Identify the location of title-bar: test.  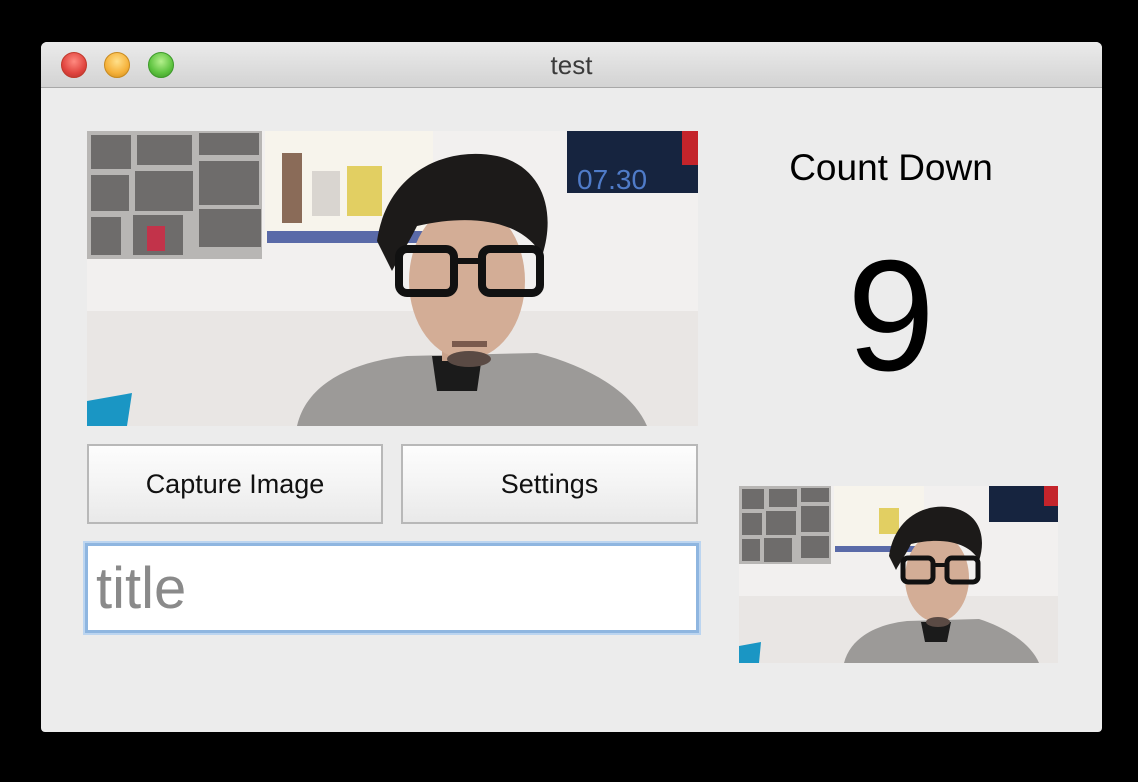
(571, 65).